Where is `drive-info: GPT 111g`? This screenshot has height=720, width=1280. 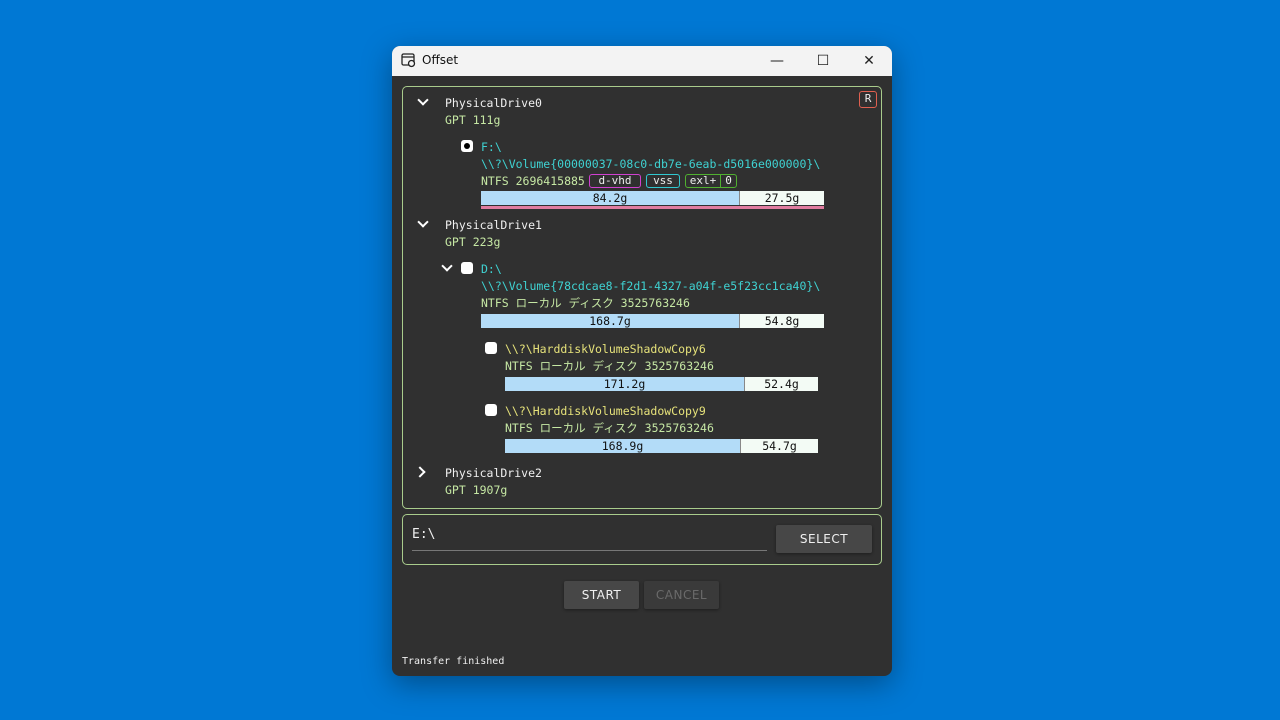 drive-info: GPT 111g is located at coordinates (473, 120).